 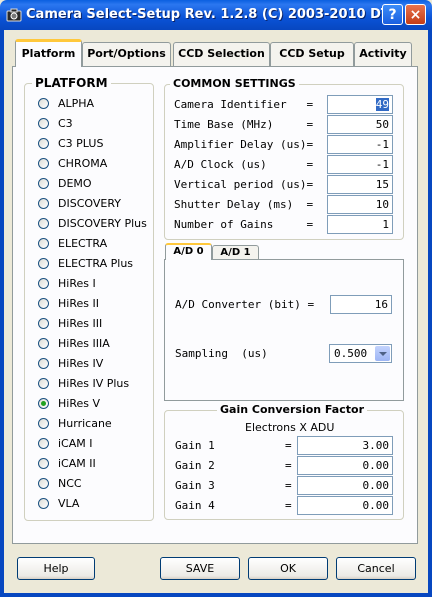 I want to click on common-setting-field: 10, so click(x=360, y=204).